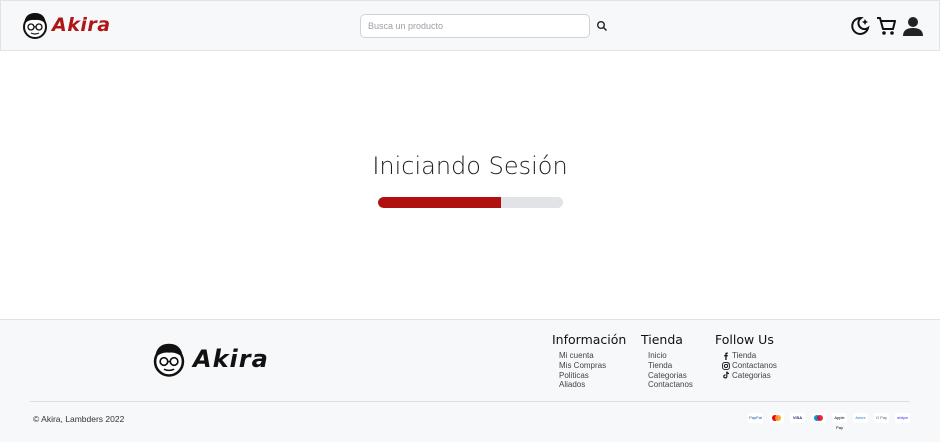 Image resolution: width=940 pixels, height=442 pixels. What do you see at coordinates (913, 26) in the screenshot?
I see `user-icon` at bounding box center [913, 26].